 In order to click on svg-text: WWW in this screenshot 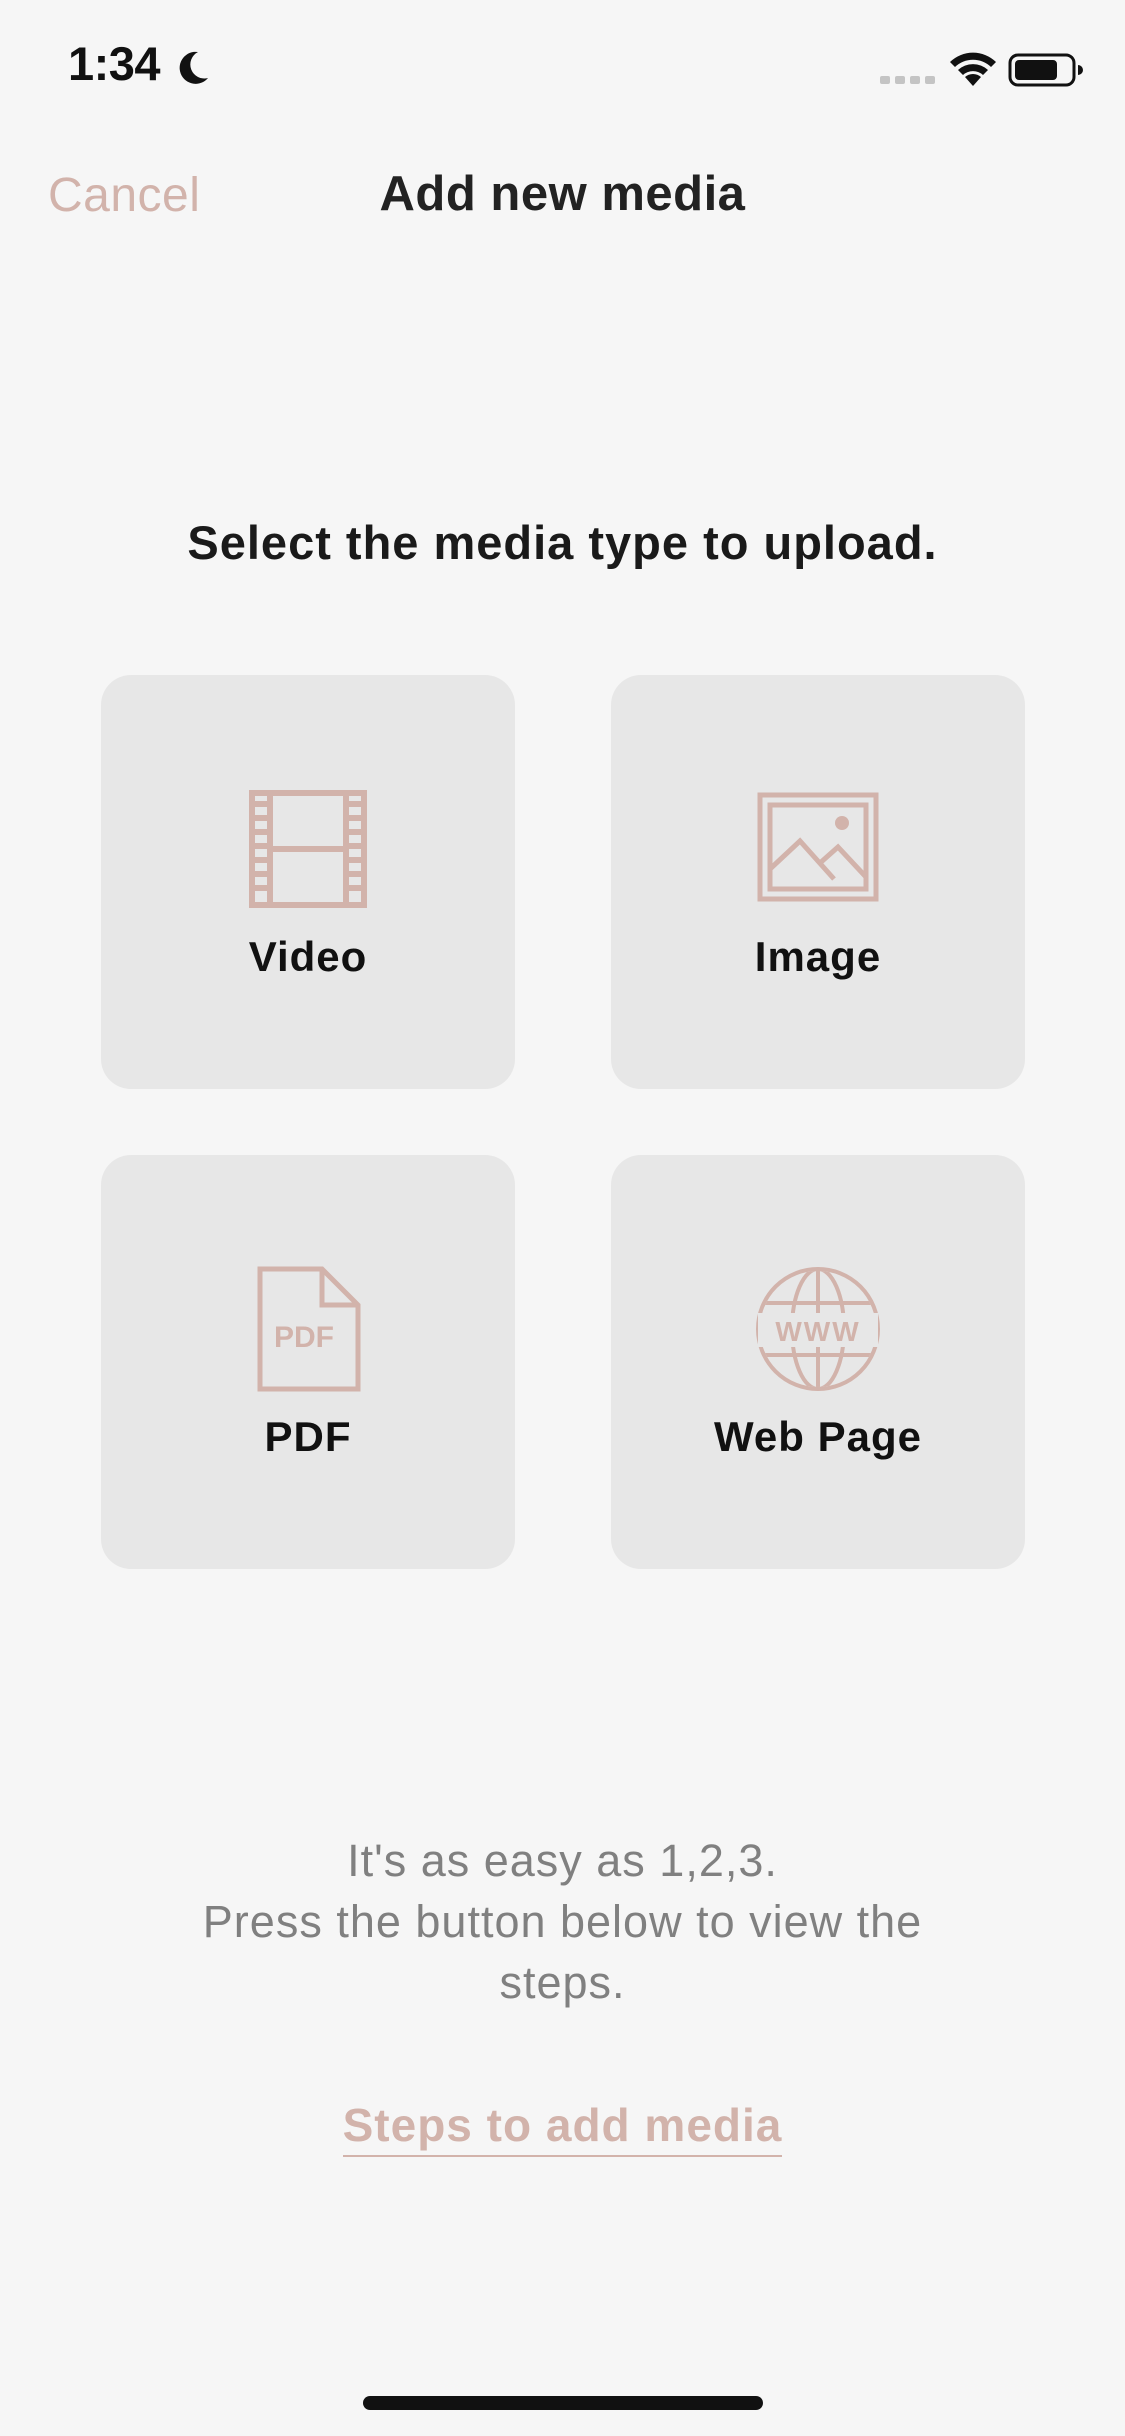, I will do `click(817, 1331)`.